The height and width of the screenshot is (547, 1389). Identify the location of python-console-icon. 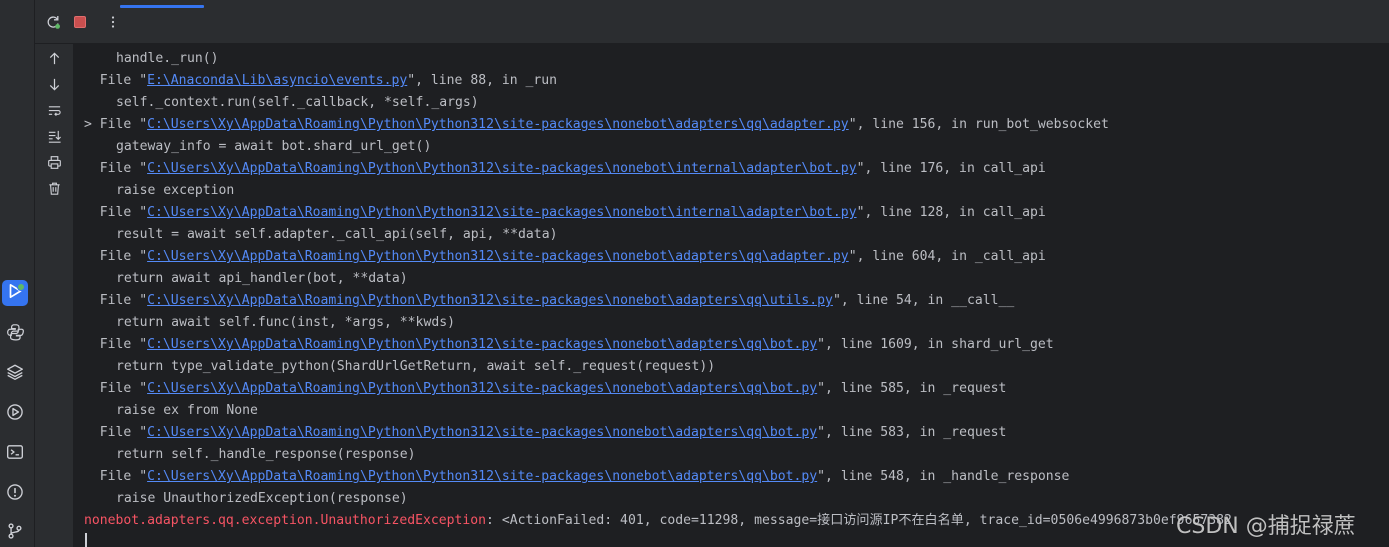
(15, 334).